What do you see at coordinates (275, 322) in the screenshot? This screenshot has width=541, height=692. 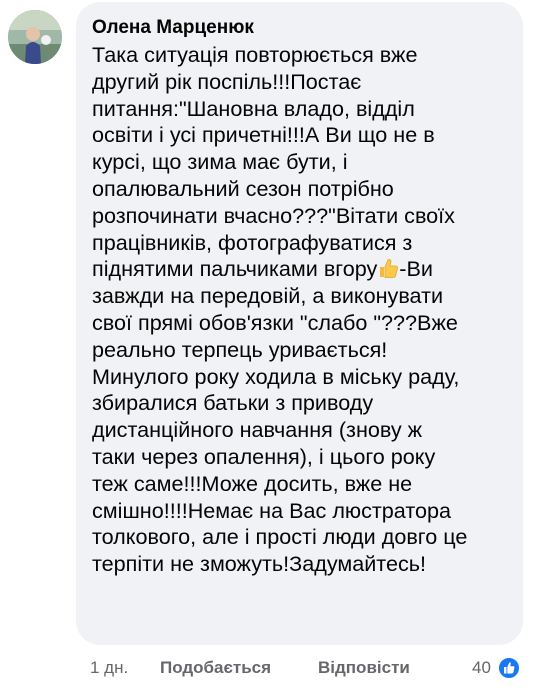 I see `comment-line: свої прямі обов'язки "слабо "???Вже` at bounding box center [275, 322].